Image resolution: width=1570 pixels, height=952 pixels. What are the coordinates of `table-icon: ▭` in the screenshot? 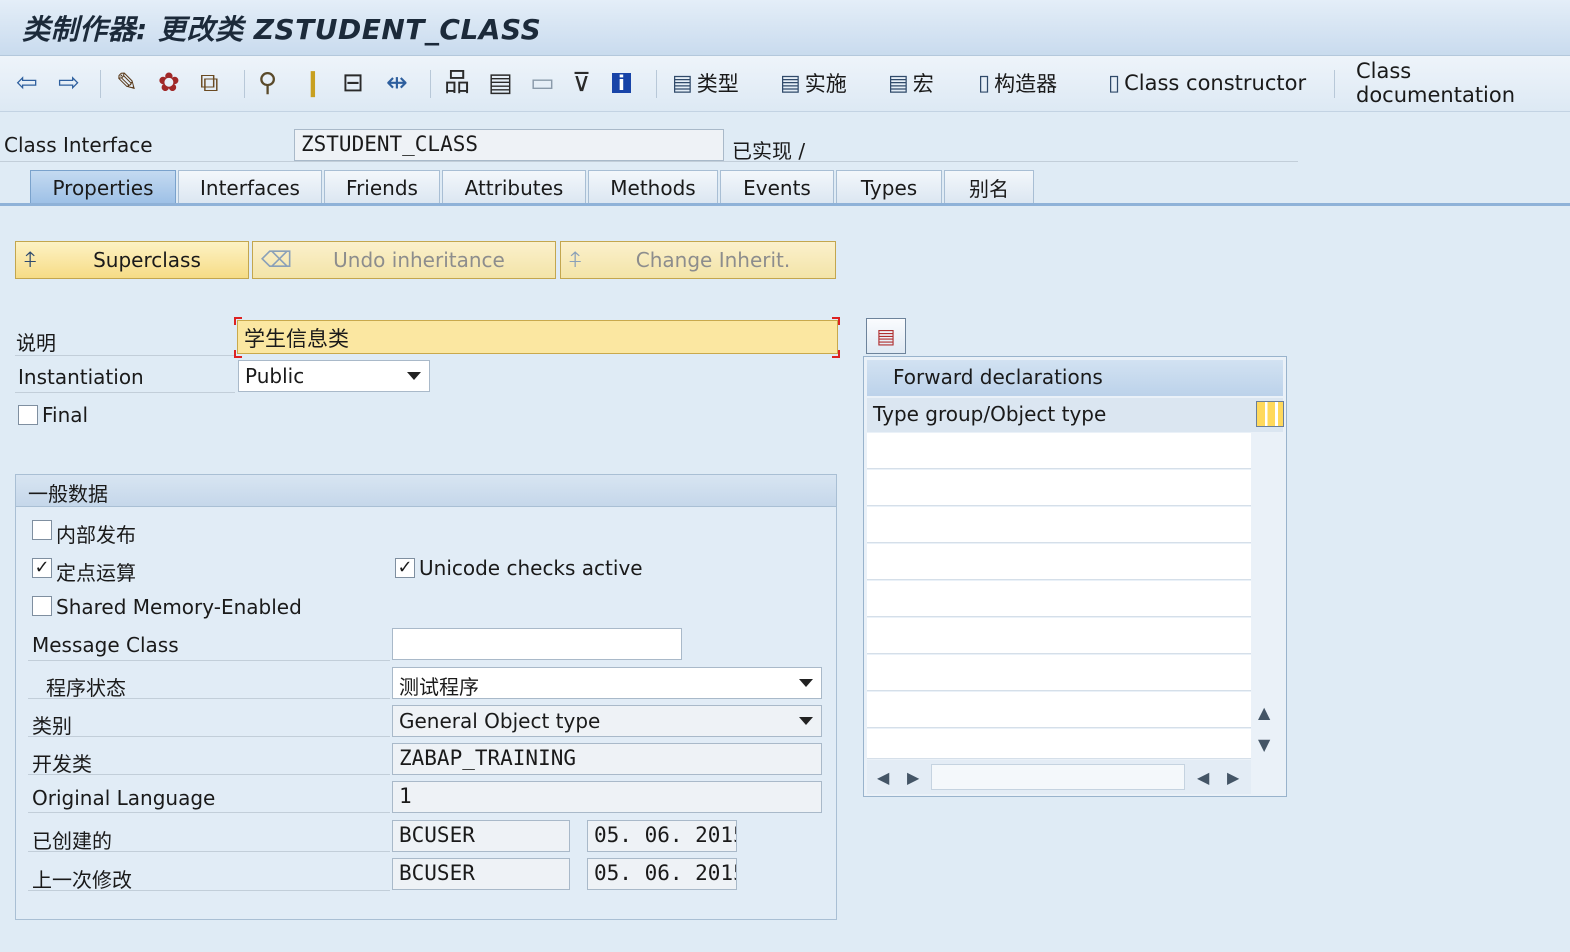 It's located at (542, 83).